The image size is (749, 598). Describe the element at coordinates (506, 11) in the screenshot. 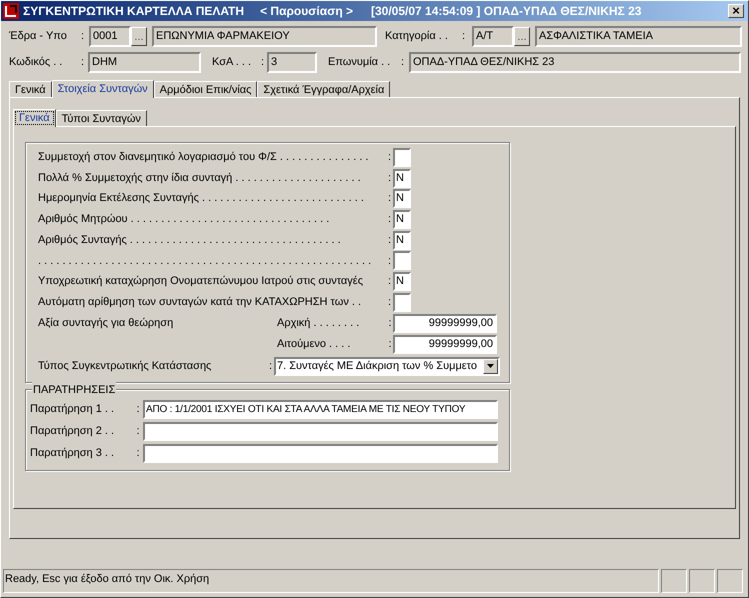

I see `window-info: [30/05/07 14:54:09 ] ΟΠΑΔ-ΥΠΑΔ ΘΕΣ/ΝΙΚΗΣ 23` at that location.